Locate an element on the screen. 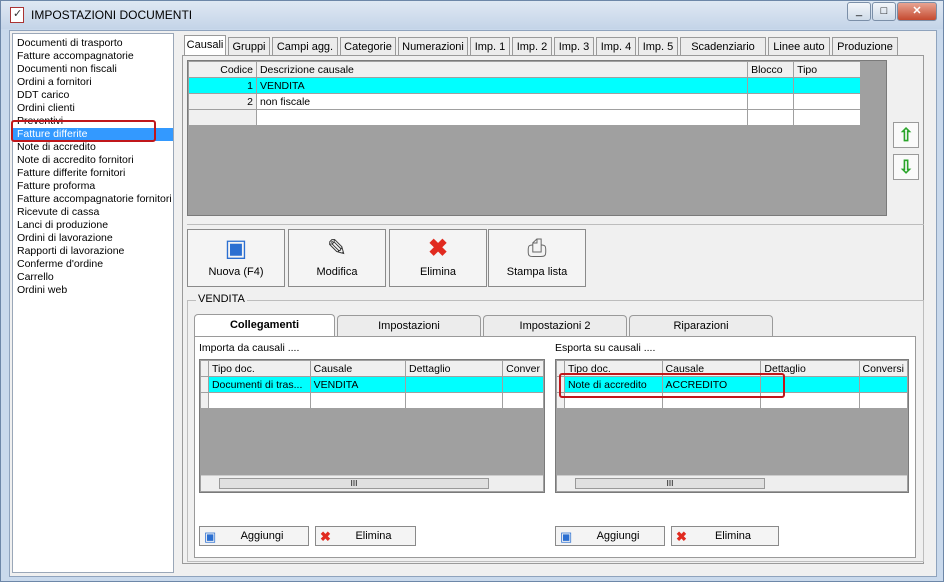  importa-remove-button: ✖ Elimina is located at coordinates (365, 536).